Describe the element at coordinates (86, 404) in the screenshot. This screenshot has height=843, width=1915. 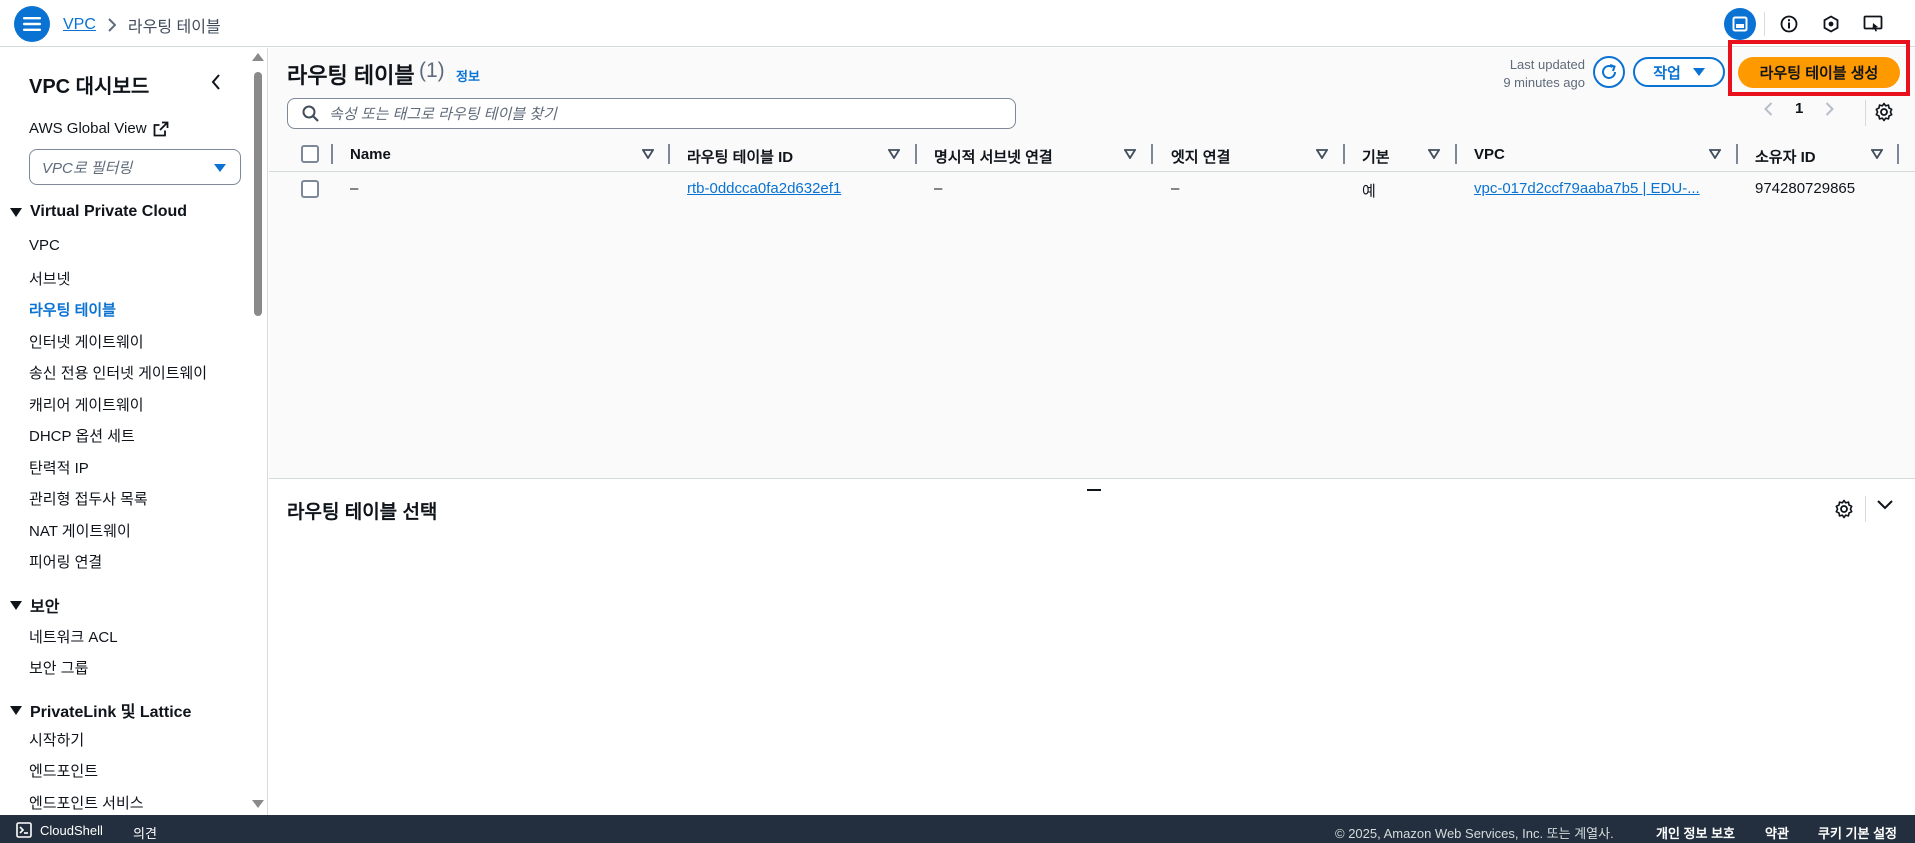
I see `sidebar-item-carrier-gateways: 캐리어 게이트웨이` at that location.